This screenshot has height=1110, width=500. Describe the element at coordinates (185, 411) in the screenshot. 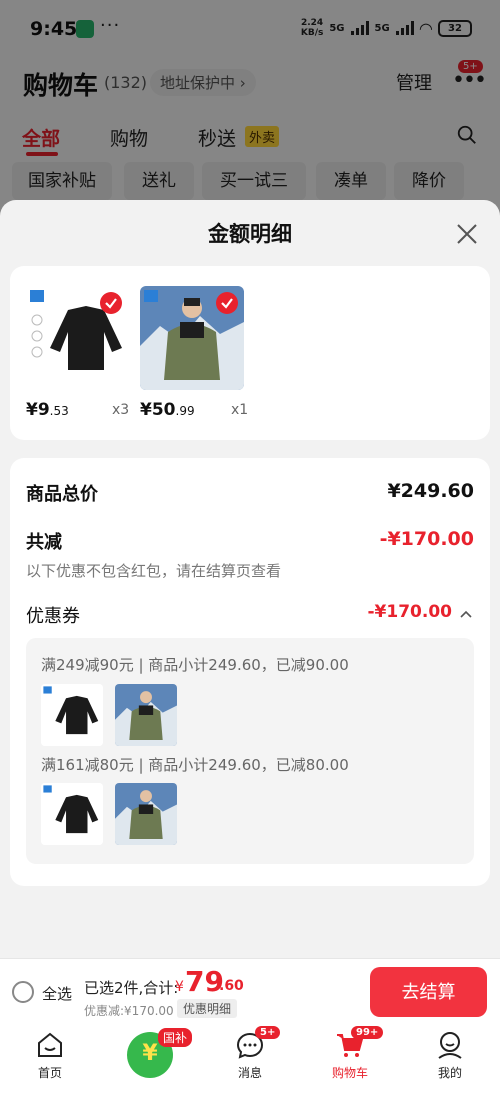

I see `item-price-dec: .99` at that location.